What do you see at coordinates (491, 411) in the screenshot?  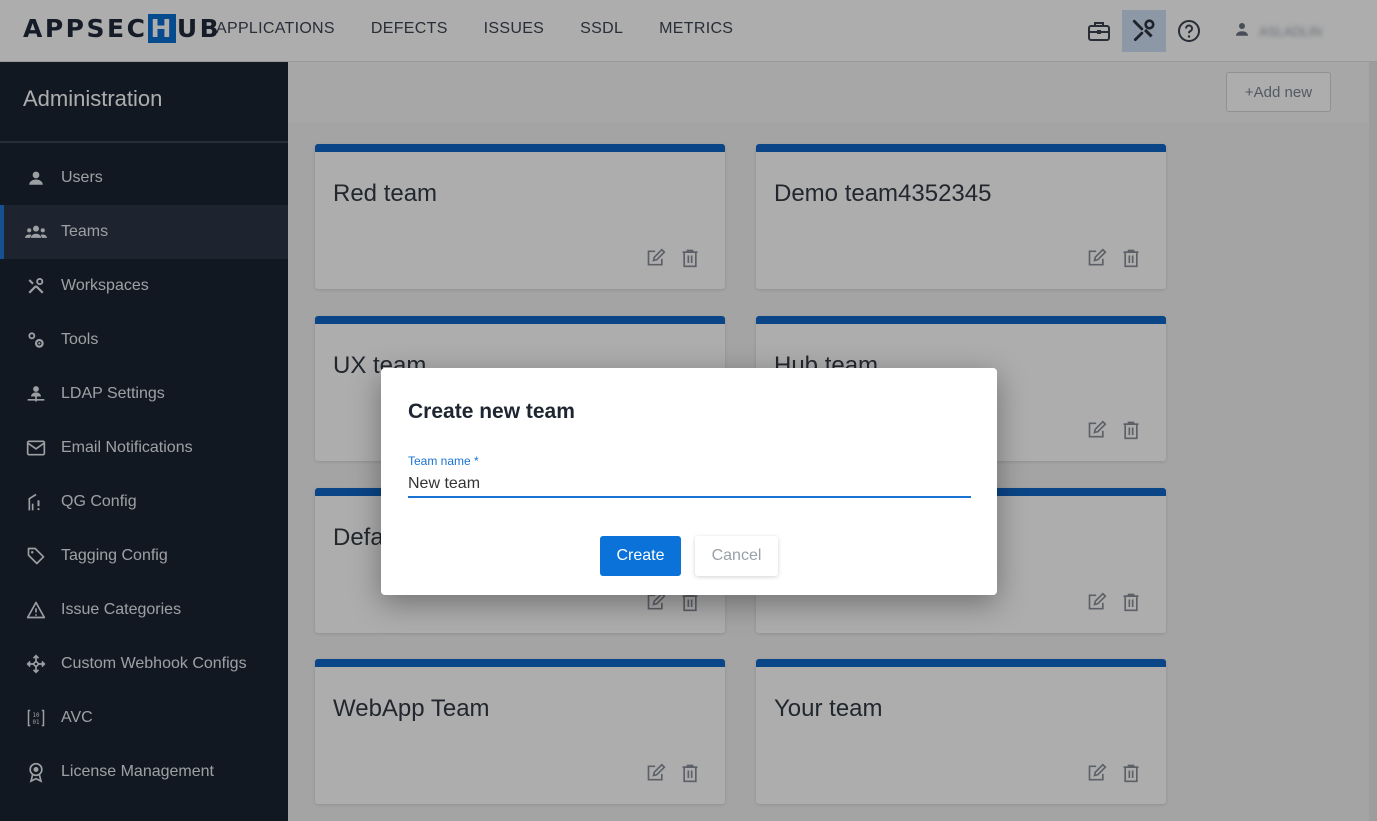 I see `dialog-title: Create new team` at bounding box center [491, 411].